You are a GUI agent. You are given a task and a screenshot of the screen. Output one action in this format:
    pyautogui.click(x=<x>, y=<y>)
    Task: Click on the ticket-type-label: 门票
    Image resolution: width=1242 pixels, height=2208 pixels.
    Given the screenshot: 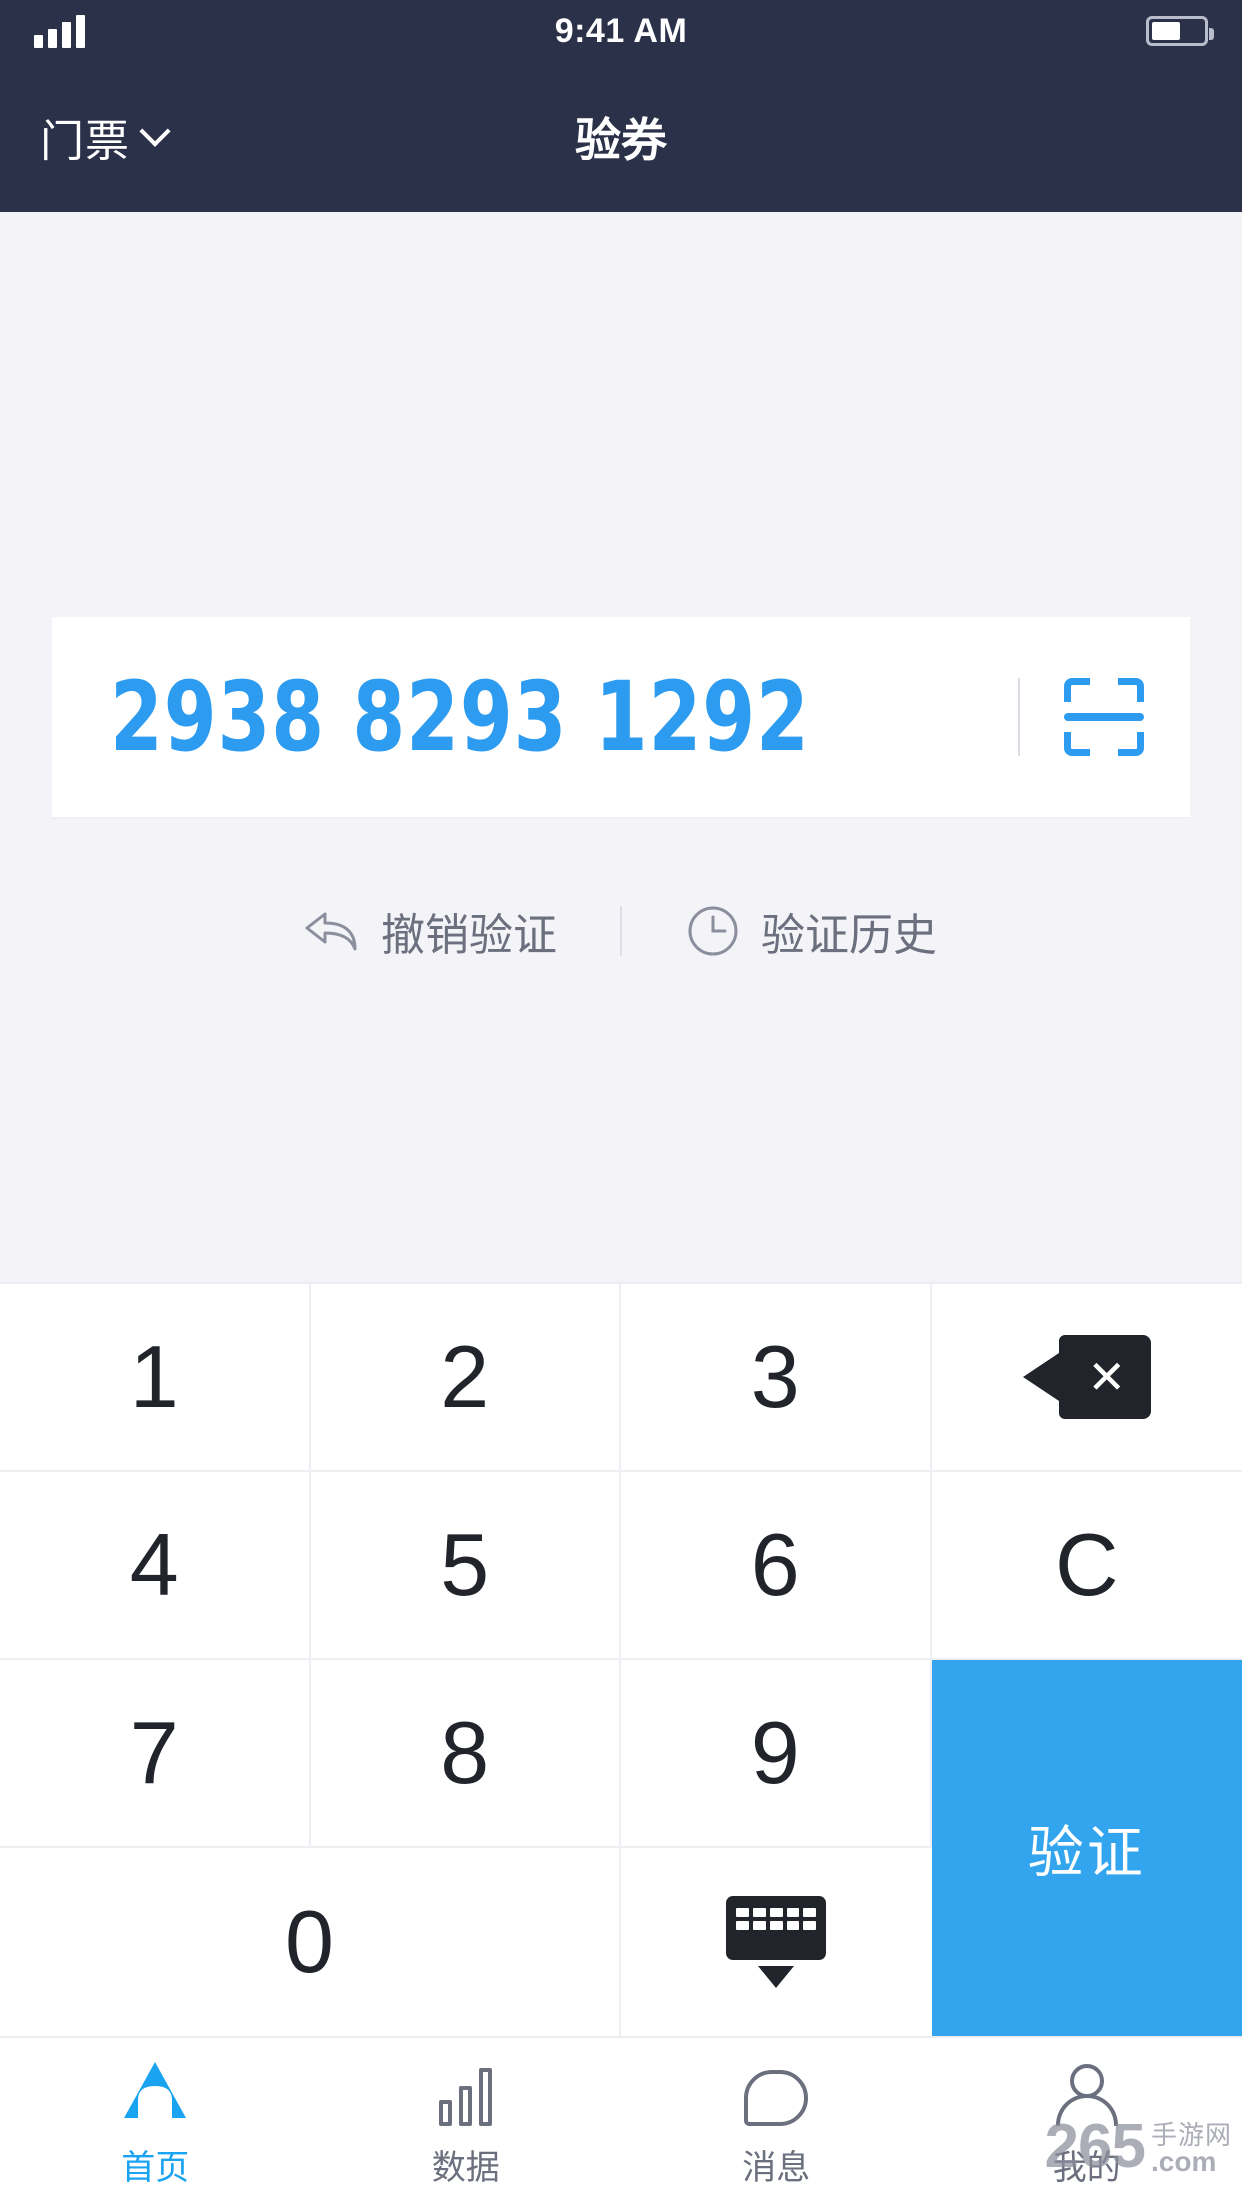 What is the action you would take?
    pyautogui.click(x=85, y=141)
    